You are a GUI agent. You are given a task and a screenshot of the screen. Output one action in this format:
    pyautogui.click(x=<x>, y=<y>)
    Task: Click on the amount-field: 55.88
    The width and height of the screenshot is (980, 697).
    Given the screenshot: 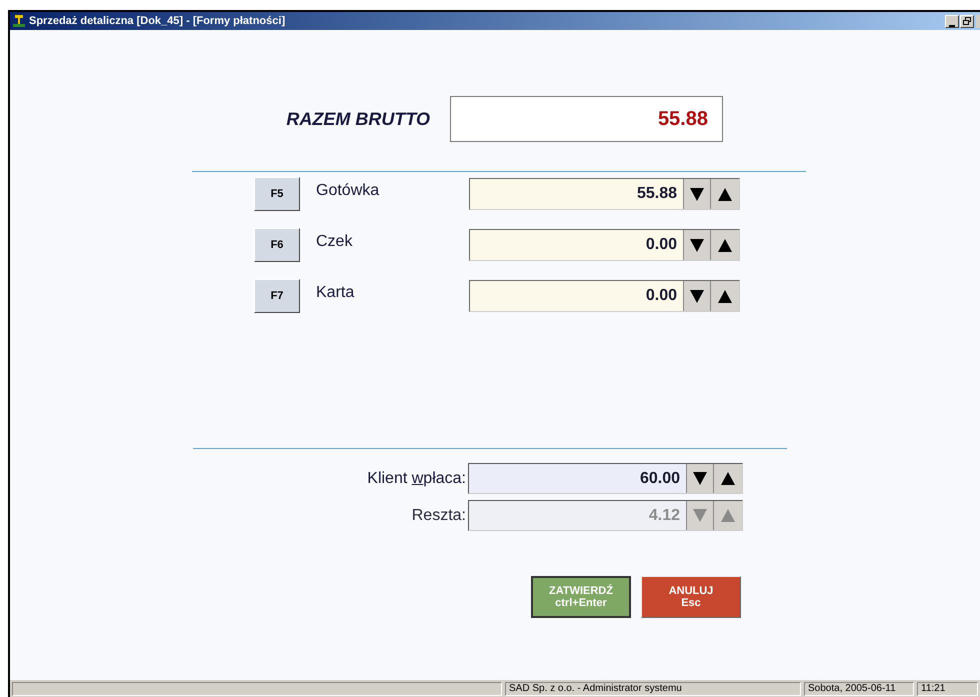 What is the action you would take?
    pyautogui.click(x=604, y=194)
    